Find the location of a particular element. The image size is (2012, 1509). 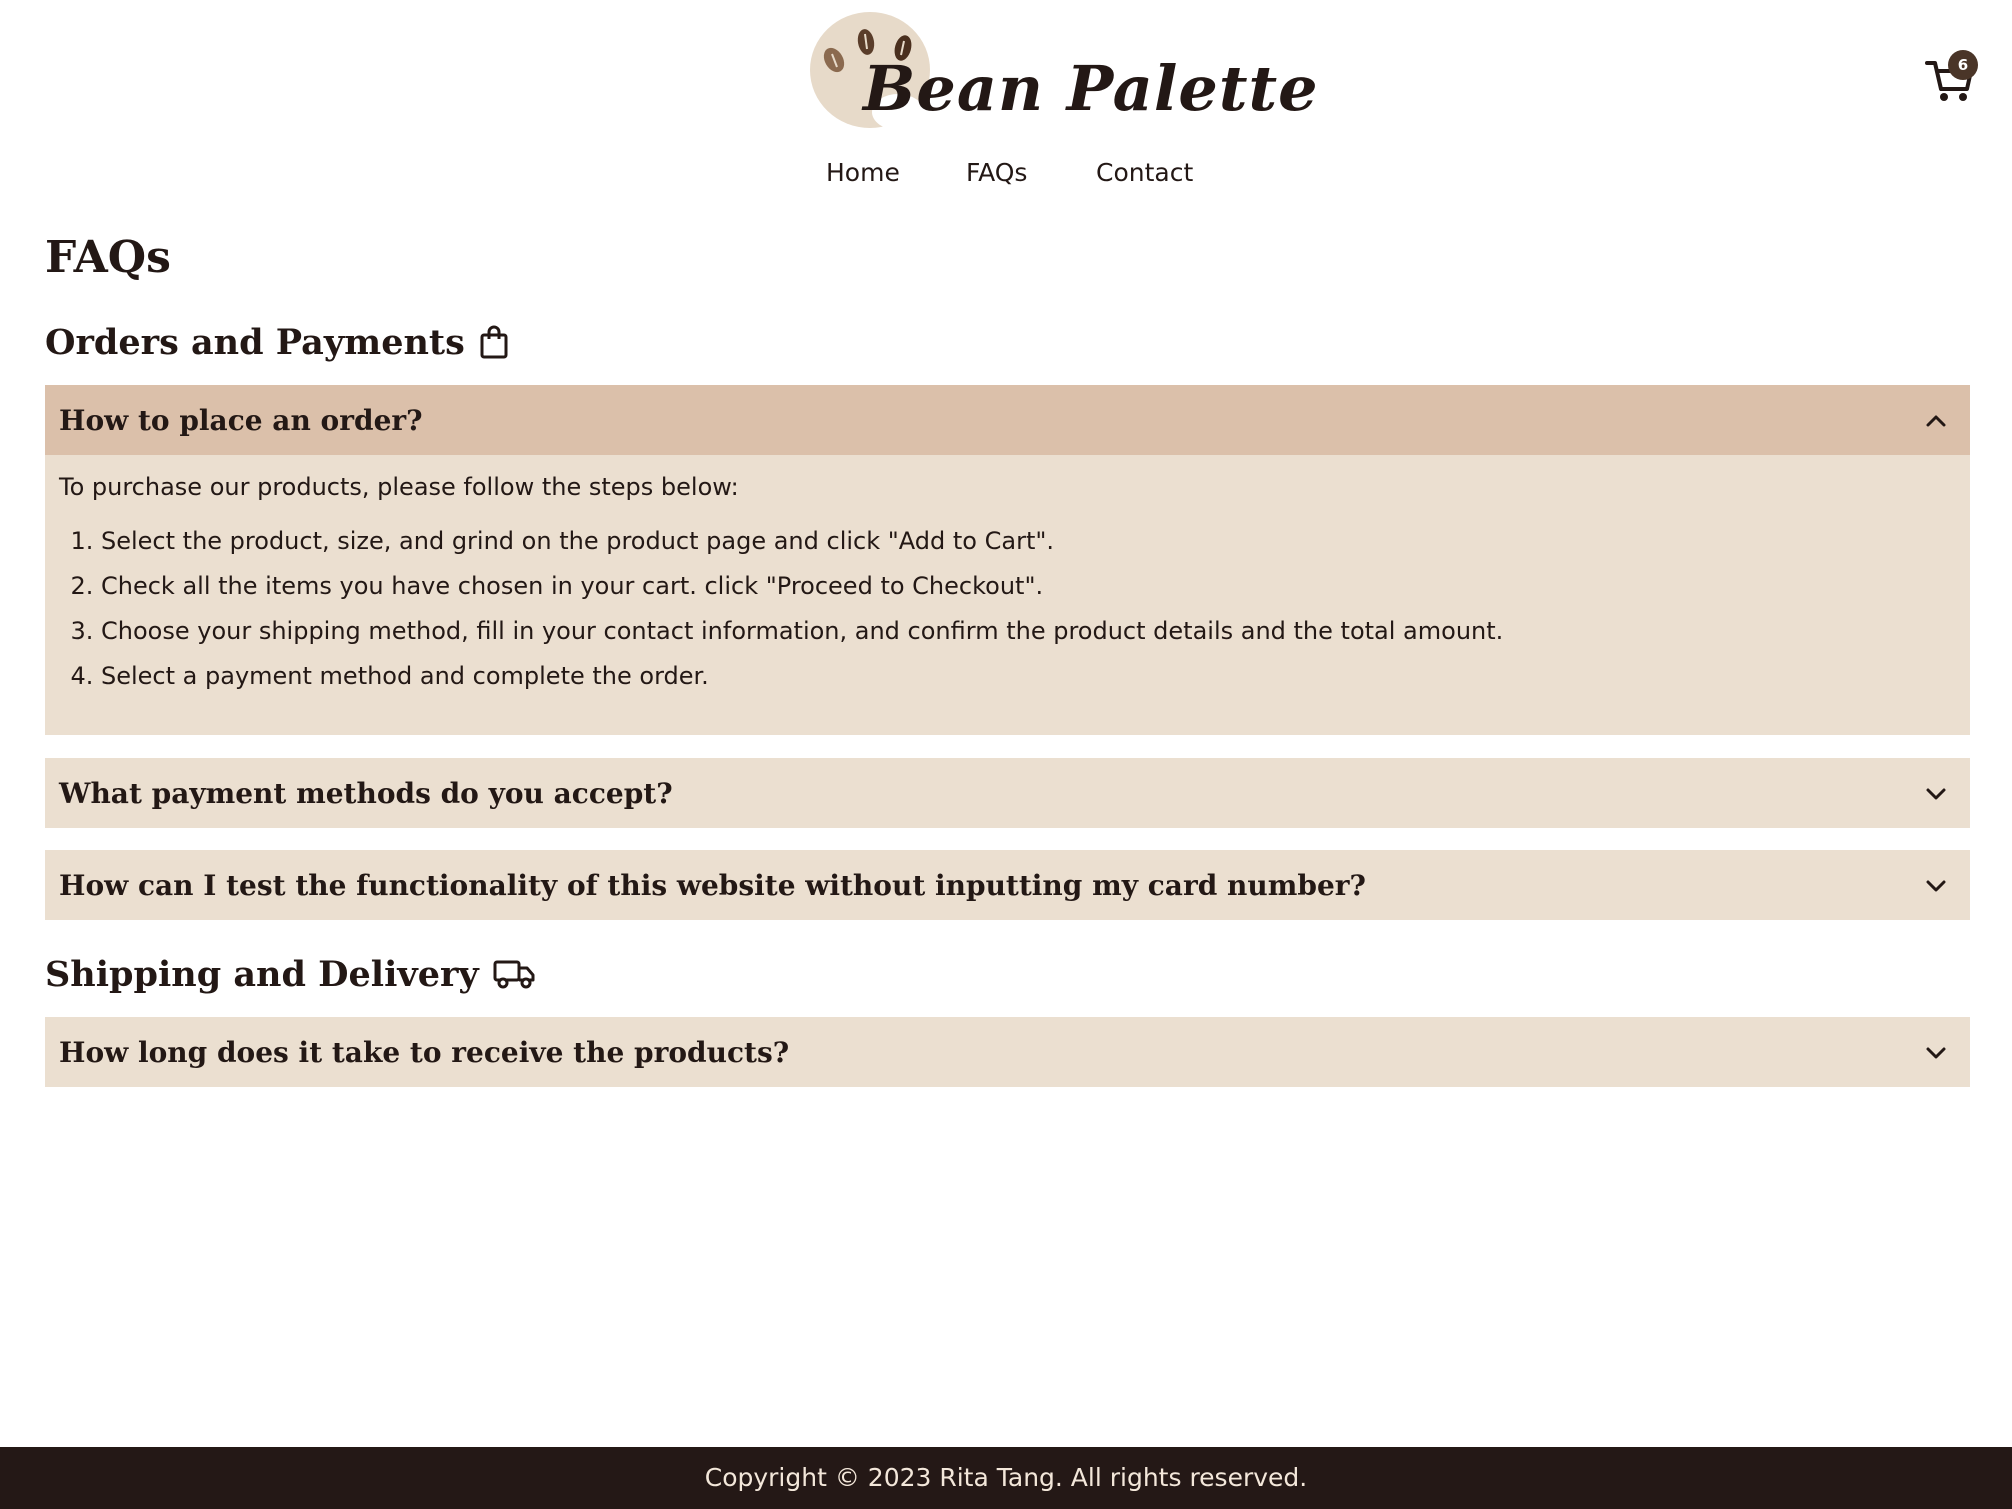

nav-item-faqs: FAQs is located at coordinates (996, 172).